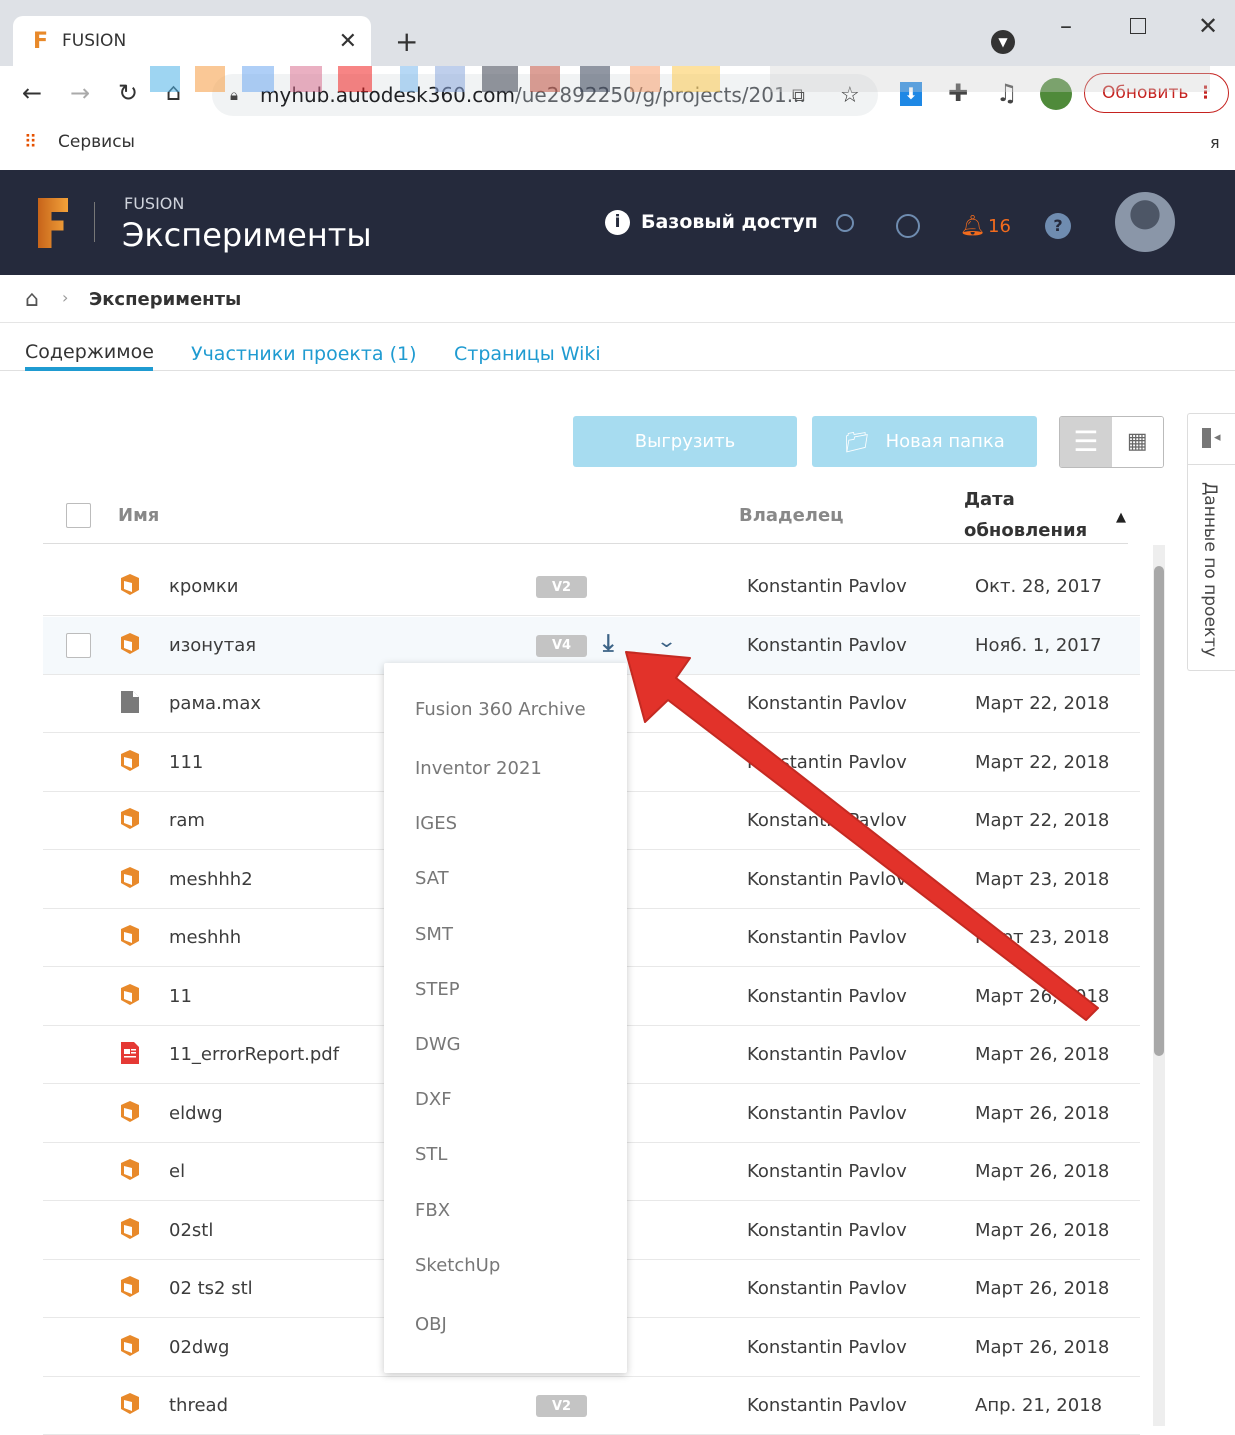 The height and width of the screenshot is (1435, 1235). What do you see at coordinates (862, 836) in the screenshot?
I see `annotation-arrow` at bounding box center [862, 836].